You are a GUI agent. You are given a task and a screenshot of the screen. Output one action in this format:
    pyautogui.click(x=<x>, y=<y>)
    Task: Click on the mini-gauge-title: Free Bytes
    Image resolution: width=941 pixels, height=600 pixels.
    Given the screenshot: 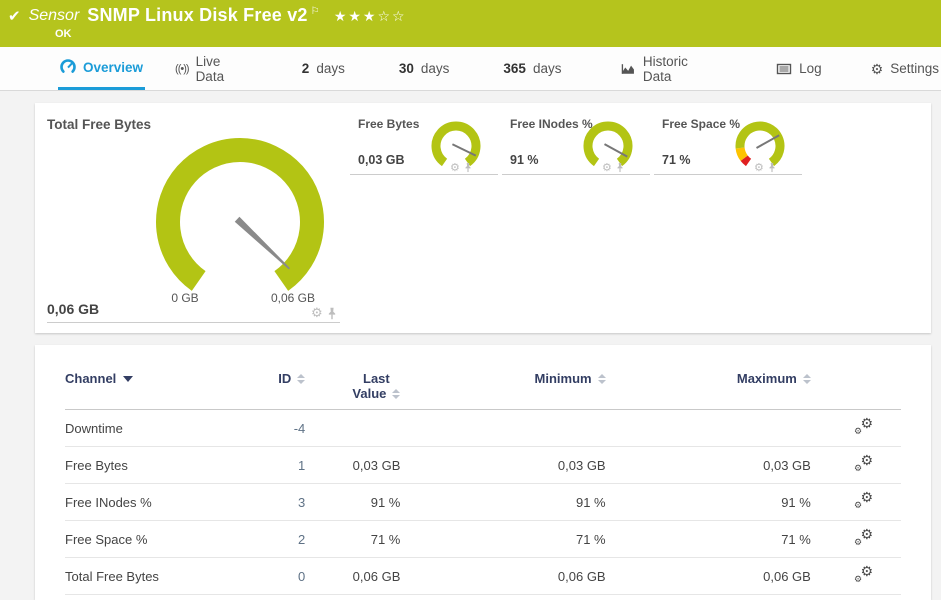 What is the action you would take?
    pyautogui.click(x=389, y=124)
    